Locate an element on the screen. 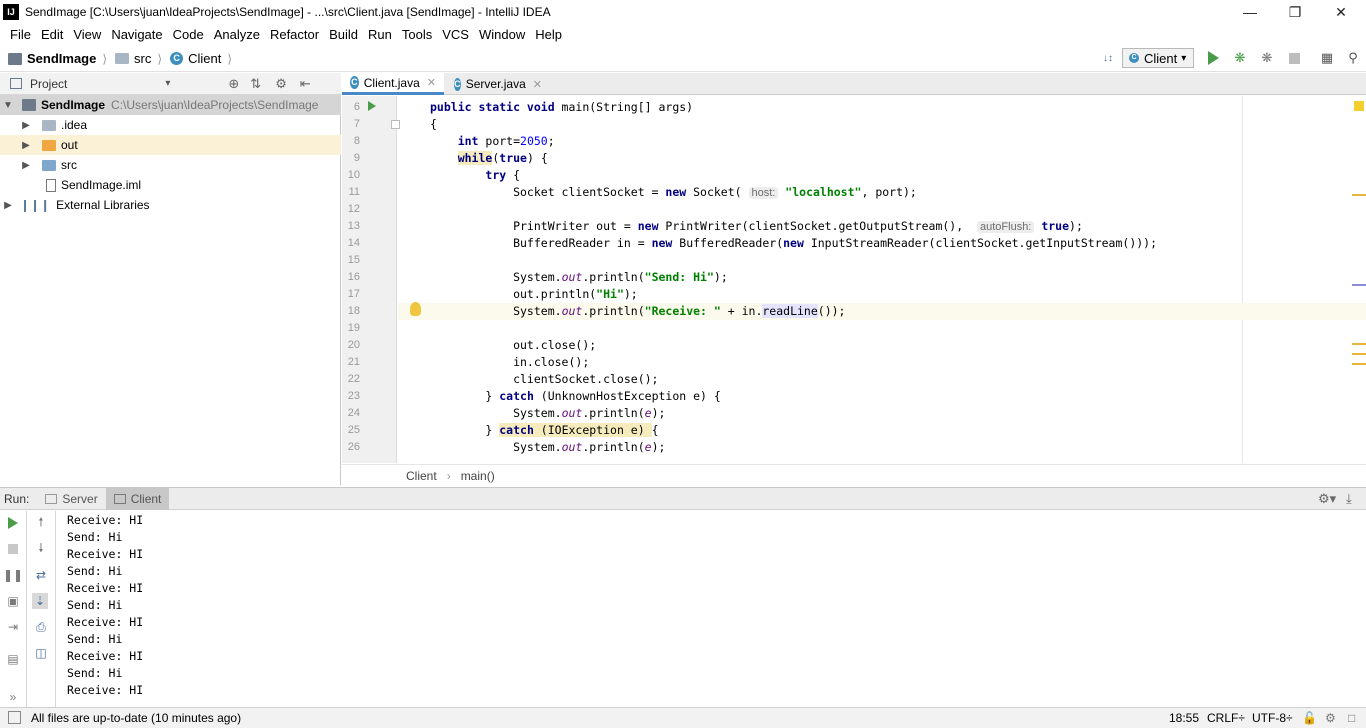 This screenshot has height=728, width=1366. menu-window: Window is located at coordinates (502, 34).